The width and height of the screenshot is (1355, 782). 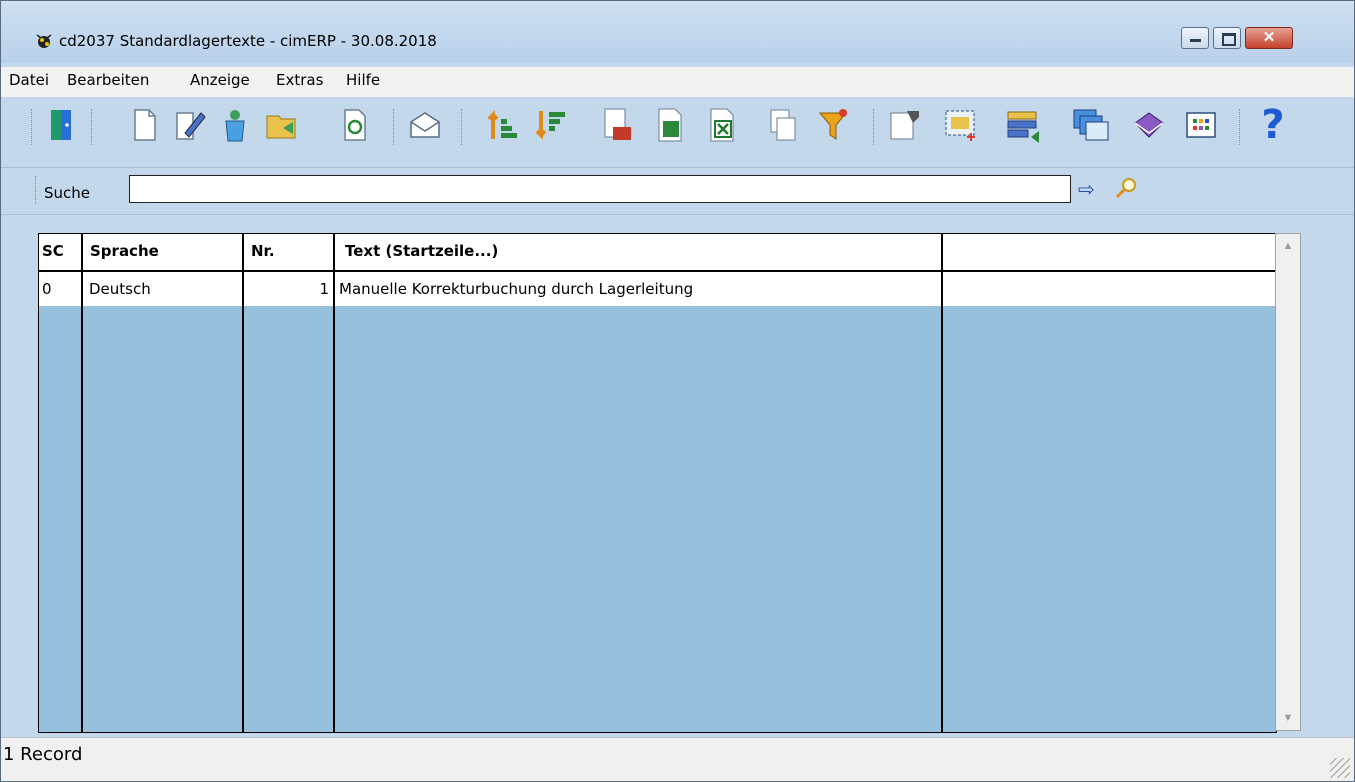 I want to click on scroll-up-arrow-icon: ▲, so click(x=1288, y=246).